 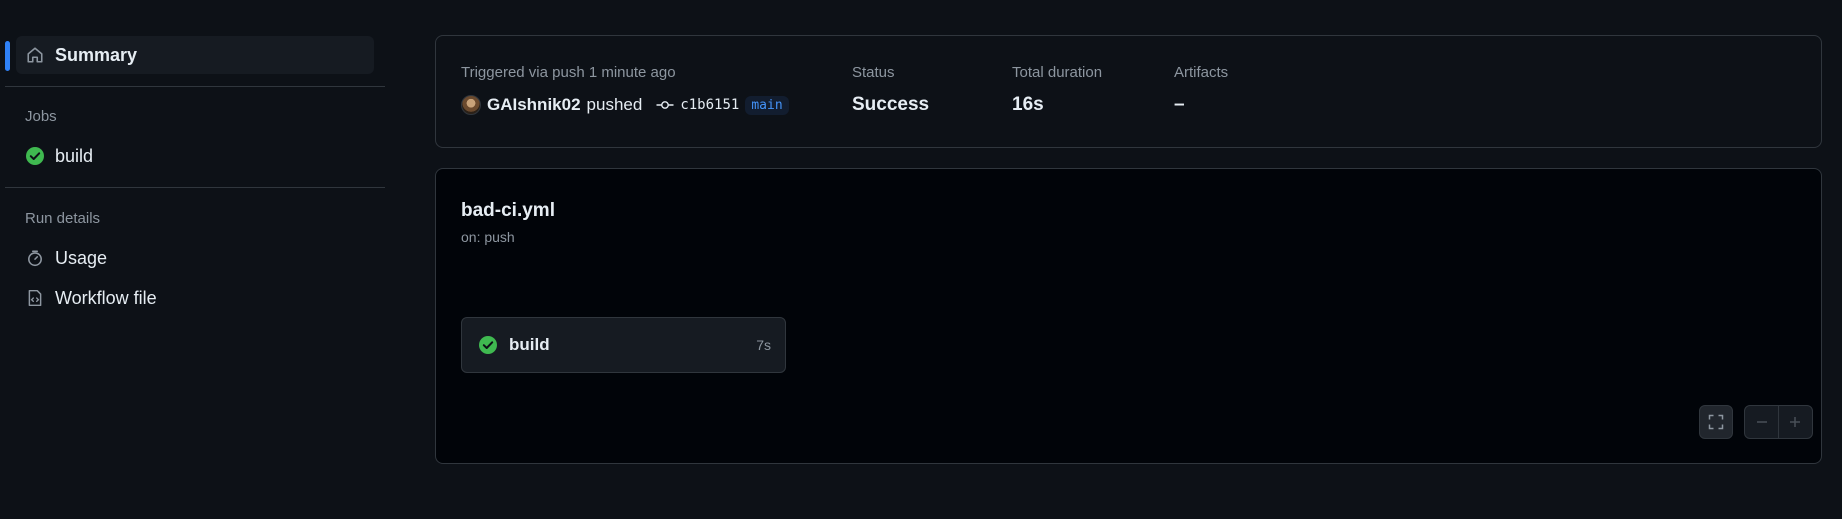 I want to click on commit-sha-link: c1b6151, so click(x=709, y=105).